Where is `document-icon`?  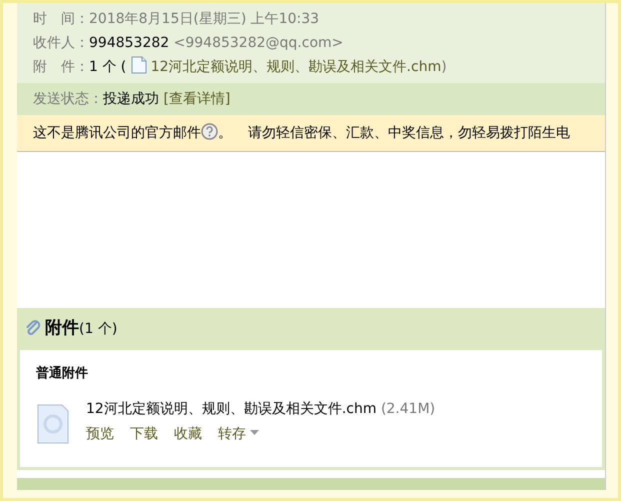
document-icon is located at coordinates (138, 65).